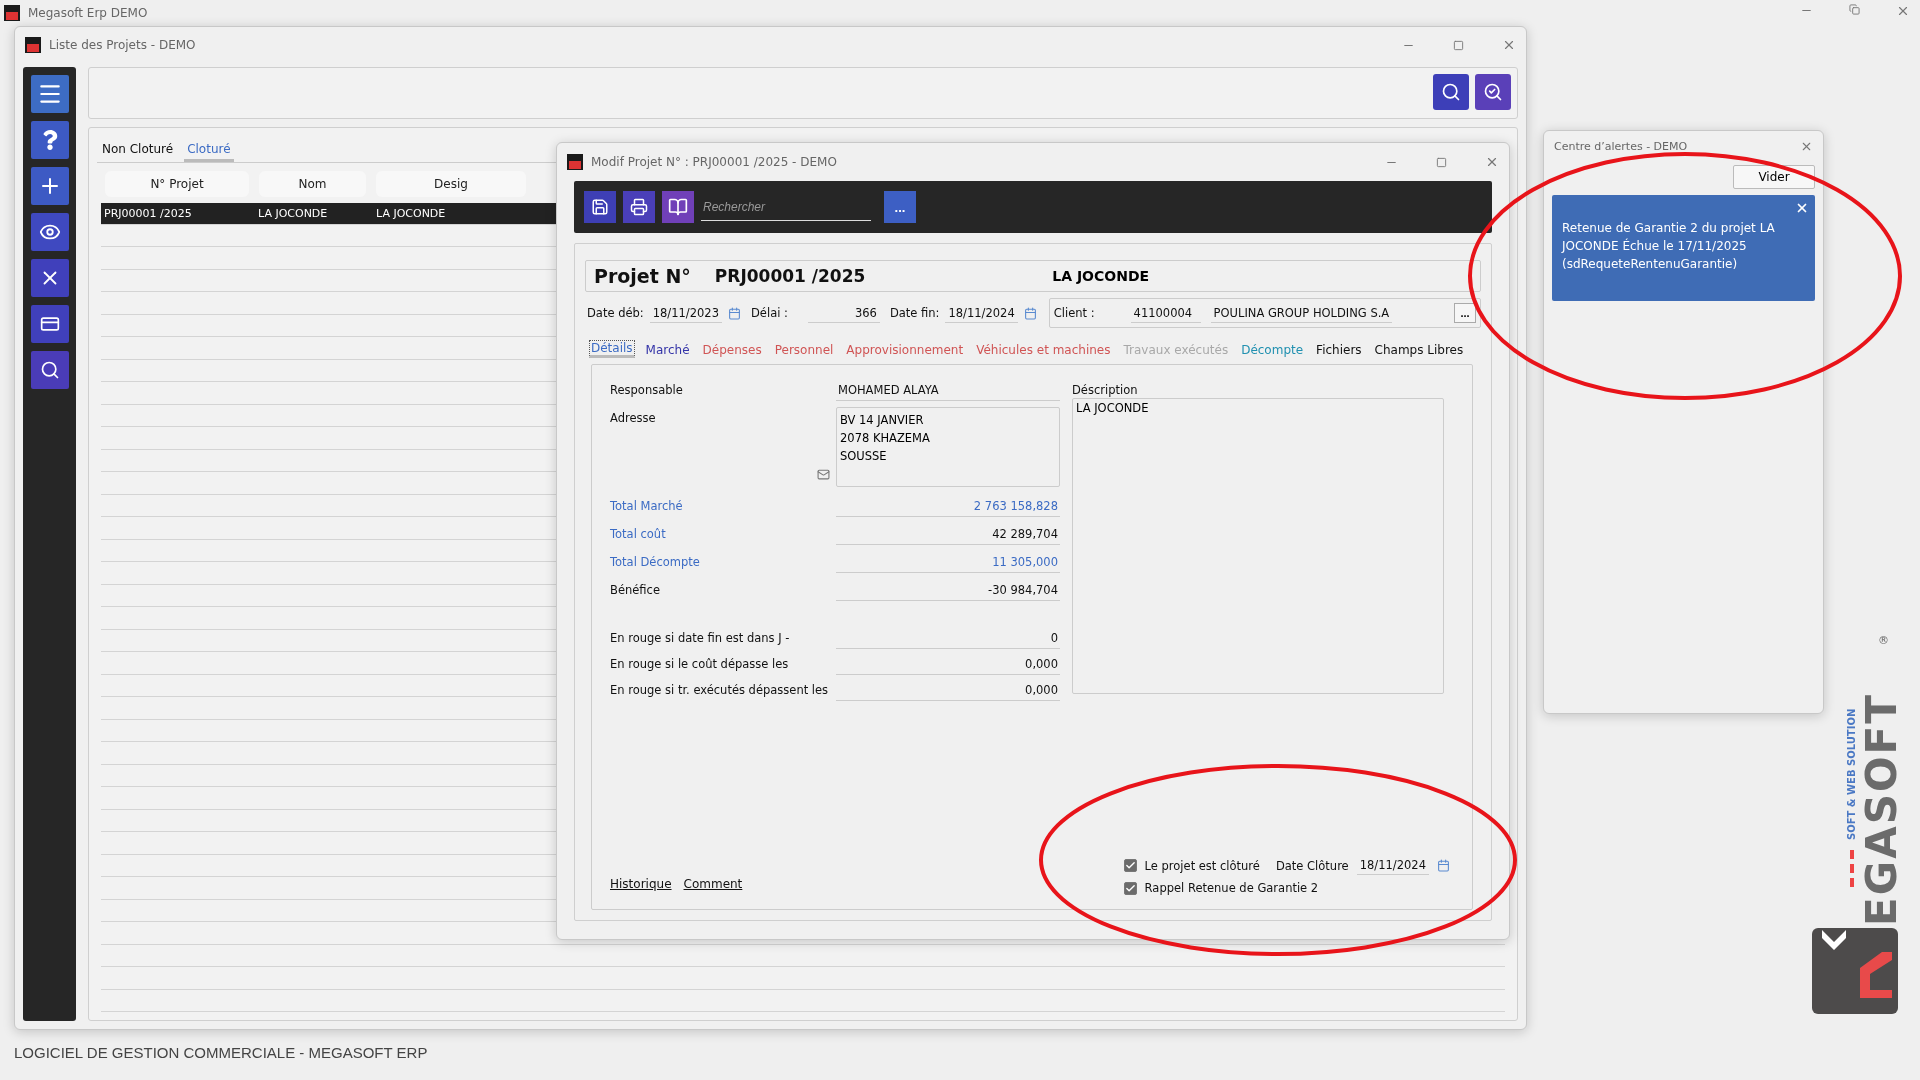 This screenshot has height=1080, width=1920. Describe the element at coordinates (667, 350) in the screenshot. I see `tab: Marché` at that location.